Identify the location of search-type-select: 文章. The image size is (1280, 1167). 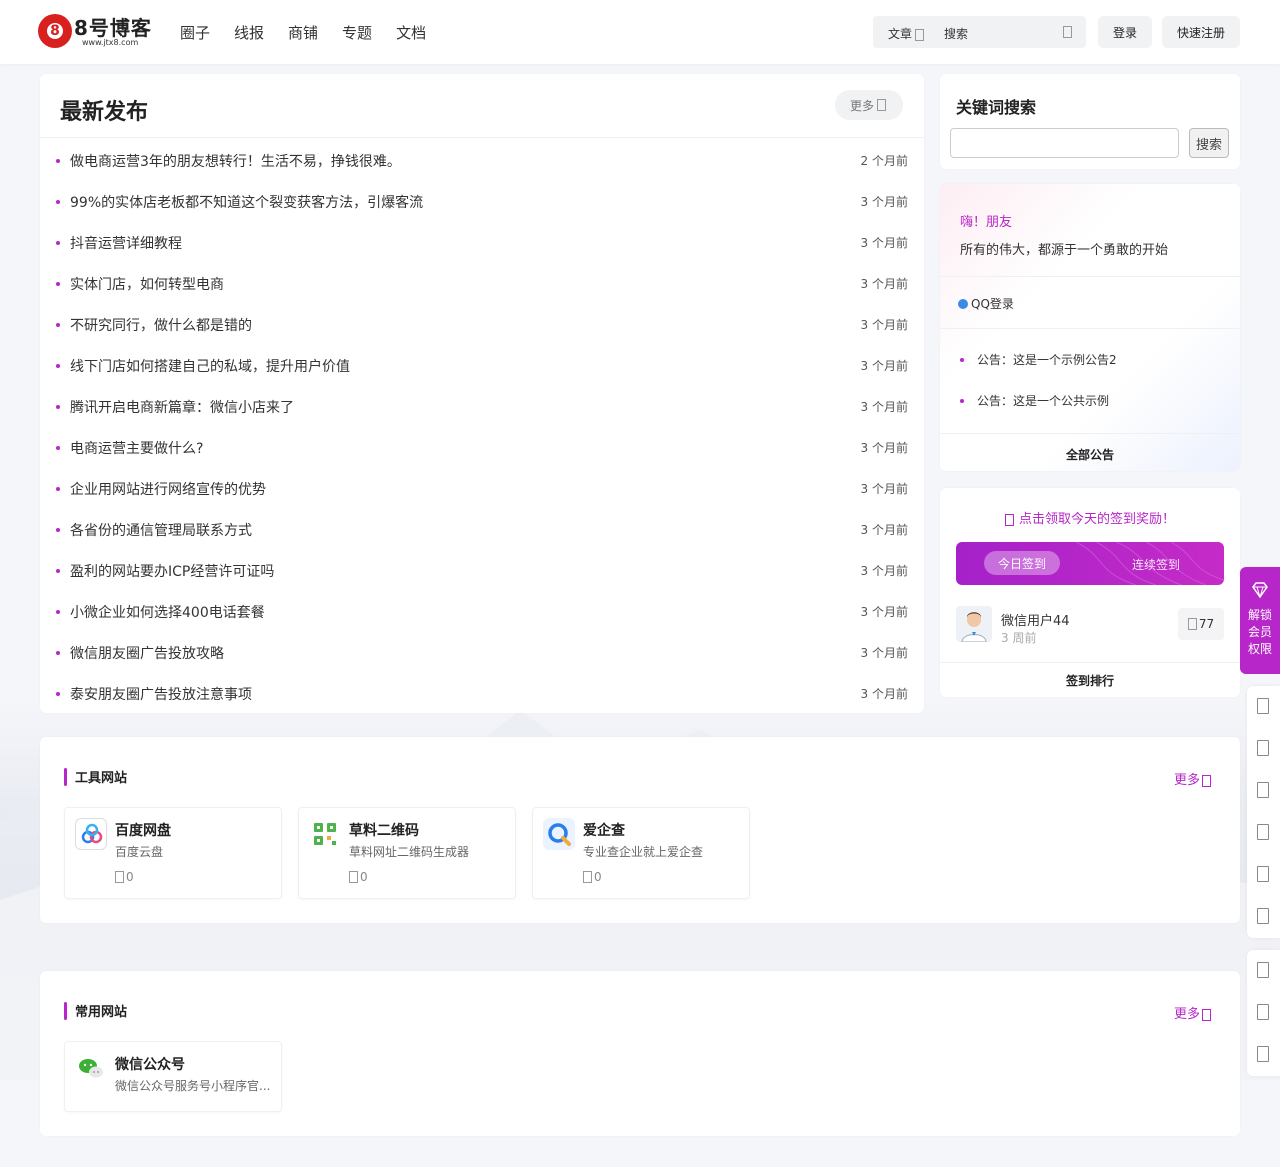
(907, 33).